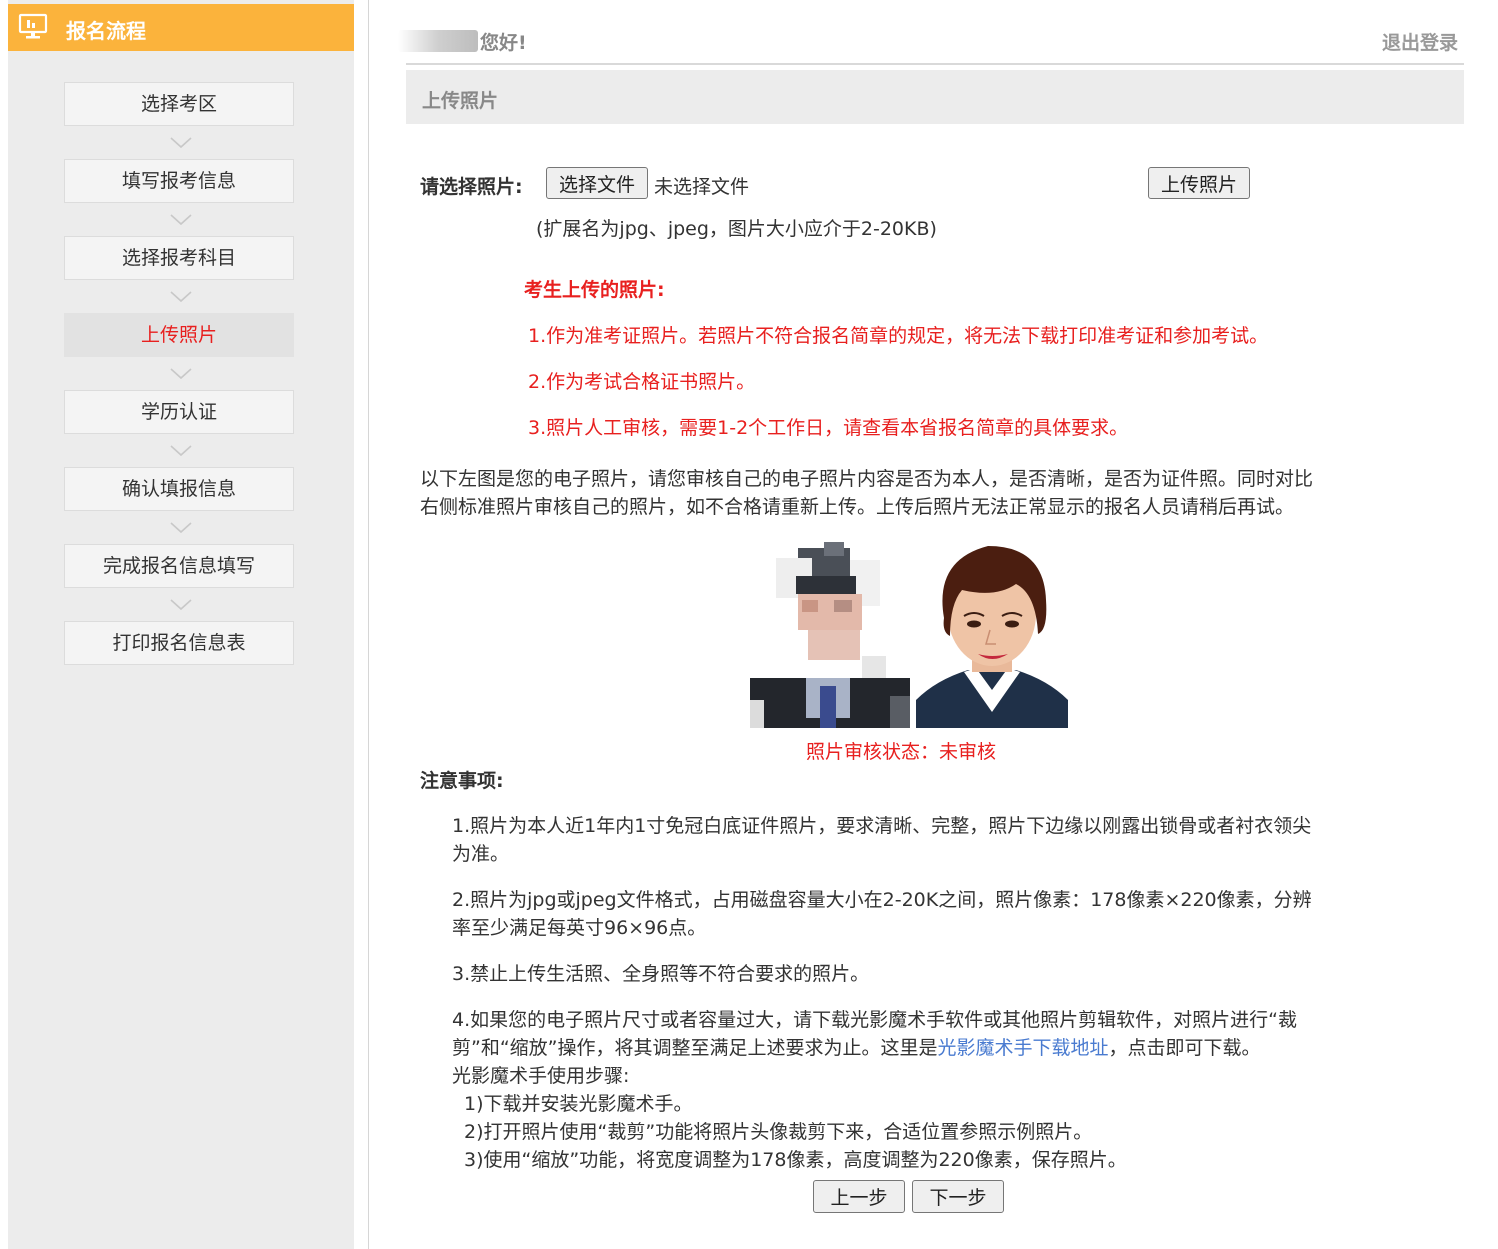 The width and height of the screenshot is (1498, 1249). What do you see at coordinates (935, 64) in the screenshot?
I see `header-divider` at bounding box center [935, 64].